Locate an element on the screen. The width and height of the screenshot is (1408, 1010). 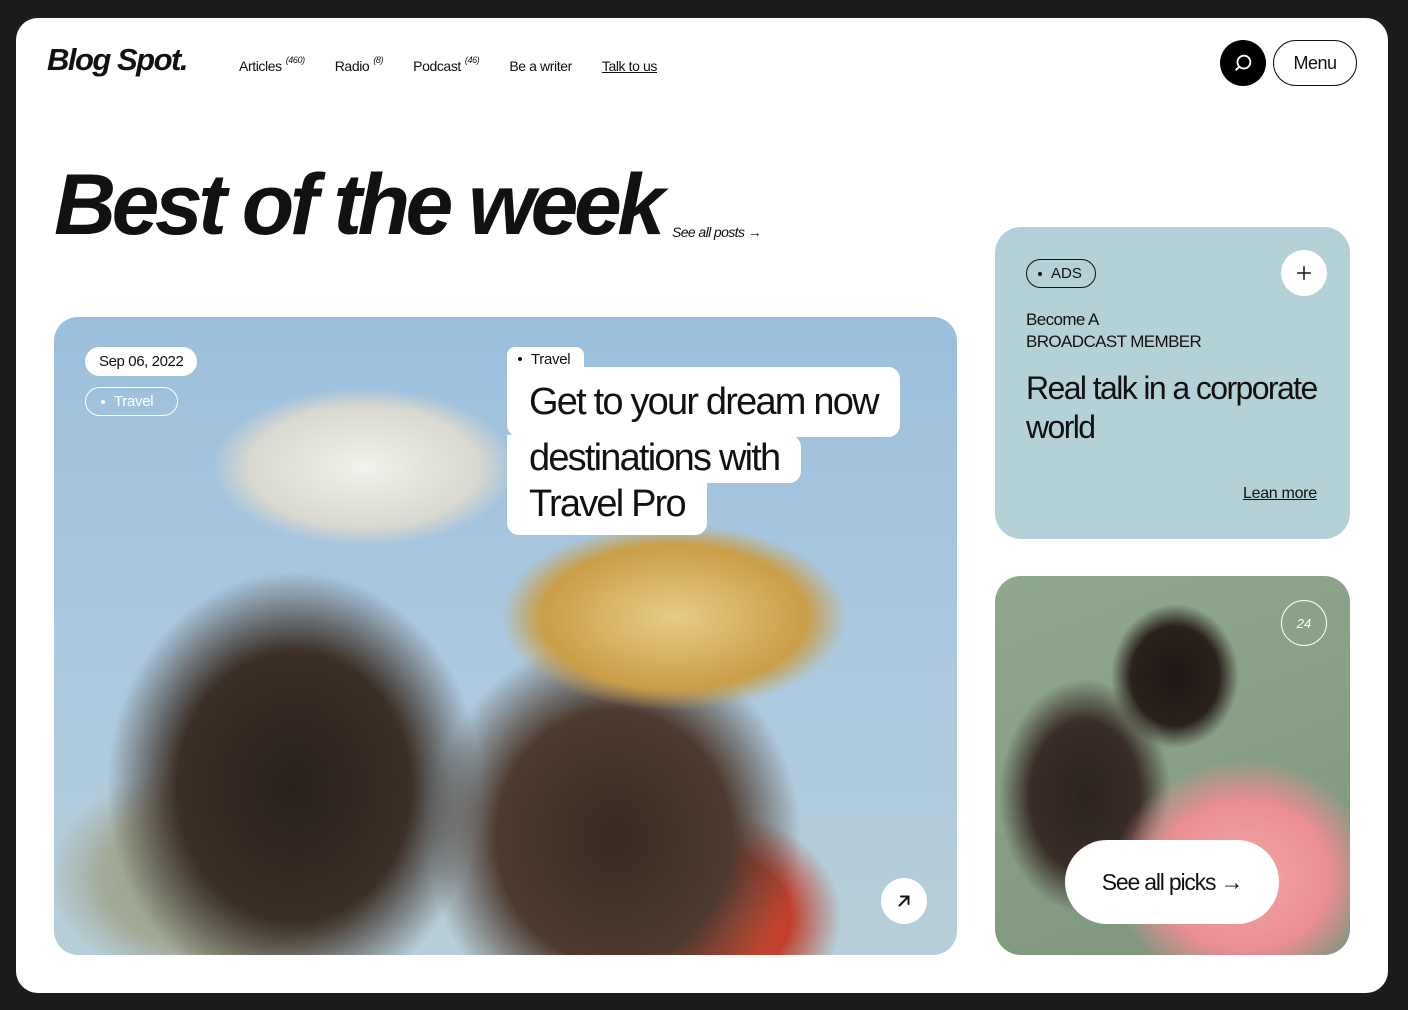
open-post-button is located at coordinates (904, 901).